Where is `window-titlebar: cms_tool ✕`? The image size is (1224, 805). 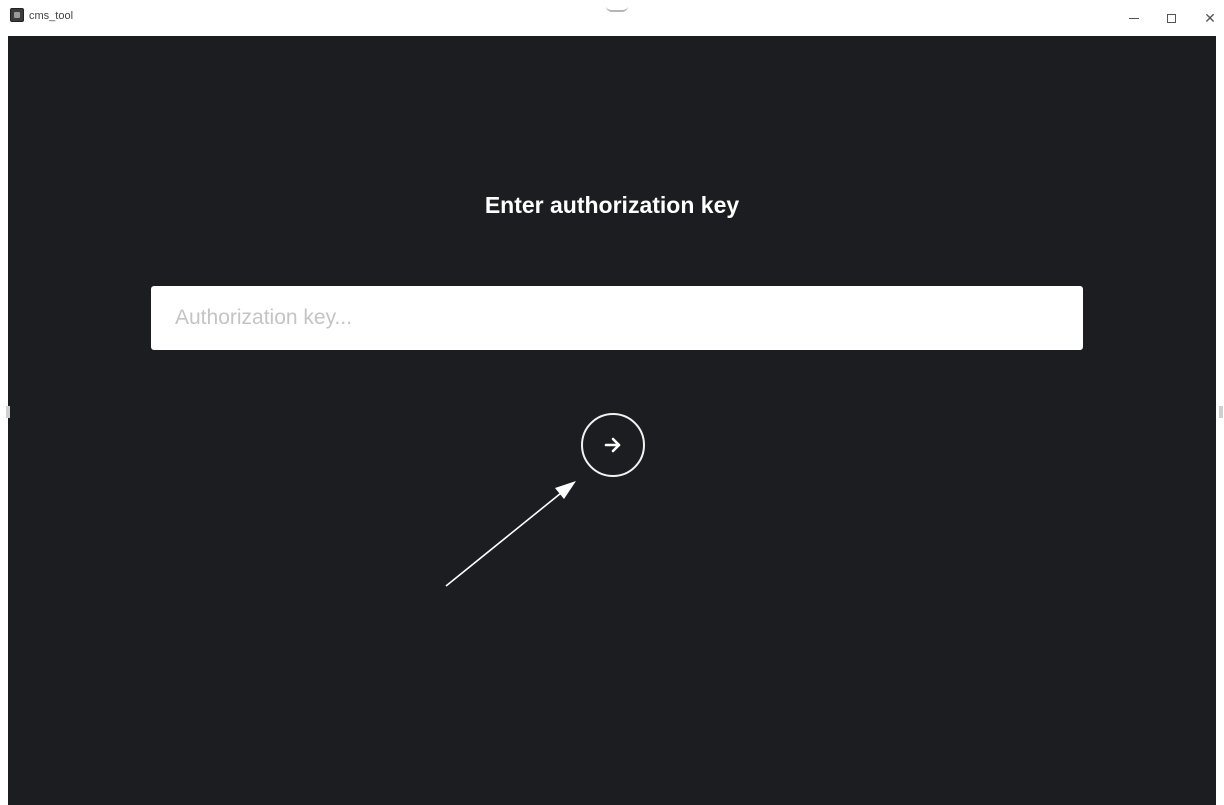
window-titlebar: cms_tool ✕ is located at coordinates (612, 18).